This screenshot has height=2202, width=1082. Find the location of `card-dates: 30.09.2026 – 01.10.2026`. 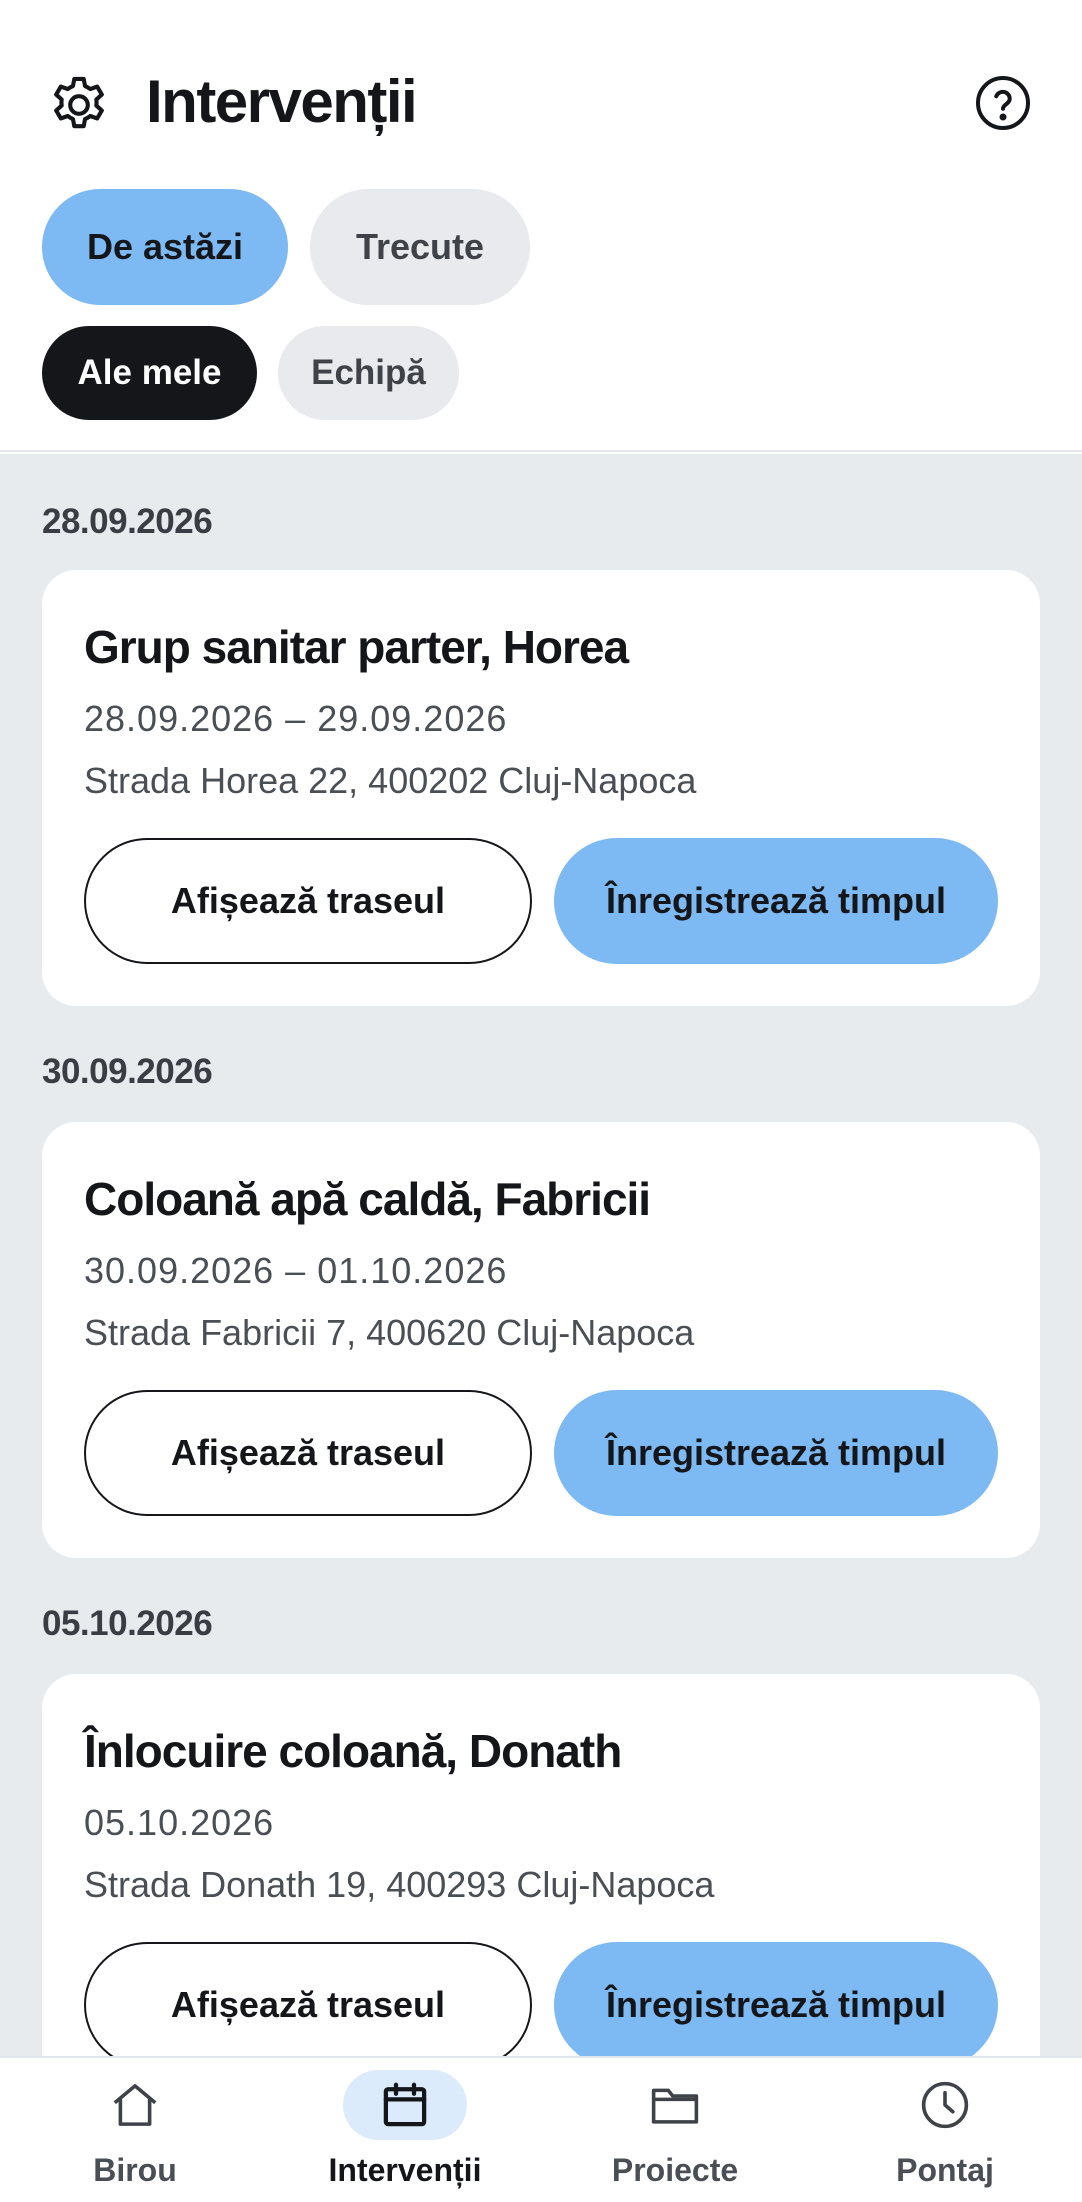

card-dates: 30.09.2026 – 01.10.2026 is located at coordinates (296, 1270).